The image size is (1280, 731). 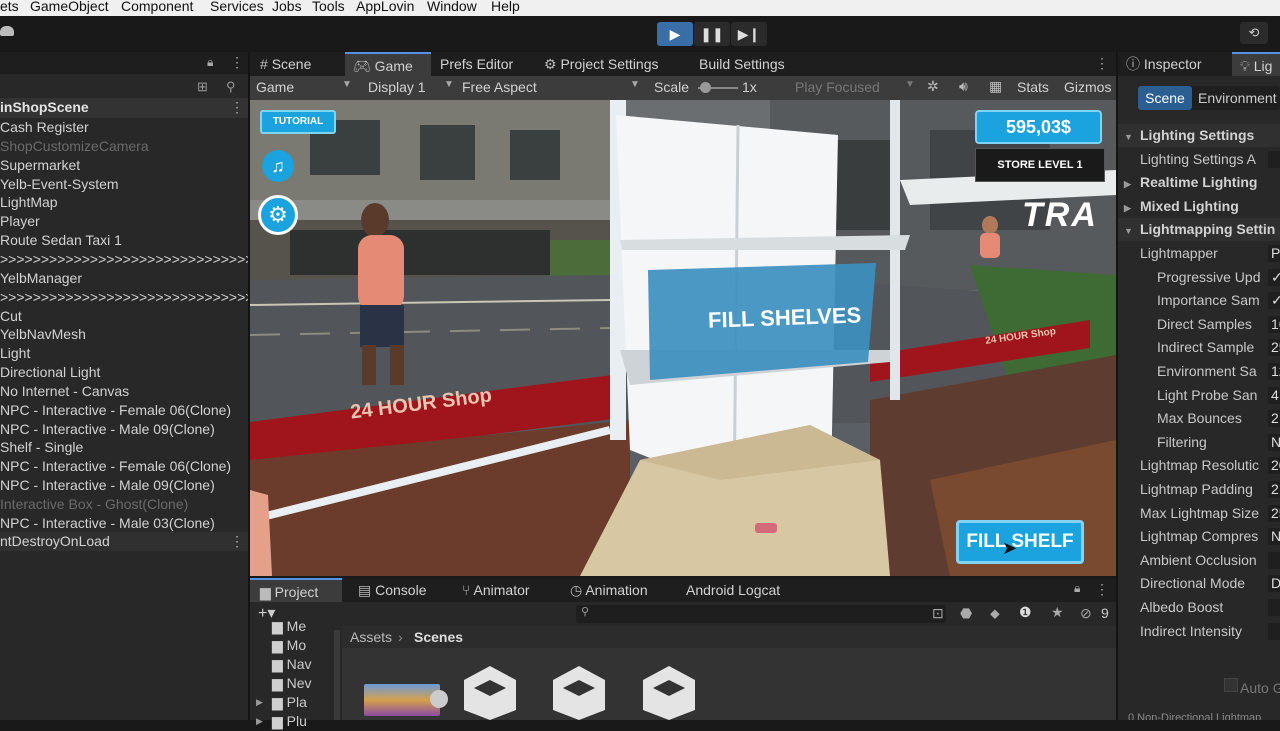 What do you see at coordinates (1199, 277) in the screenshot?
I see `setting-field: Progressive Upd ✓` at bounding box center [1199, 277].